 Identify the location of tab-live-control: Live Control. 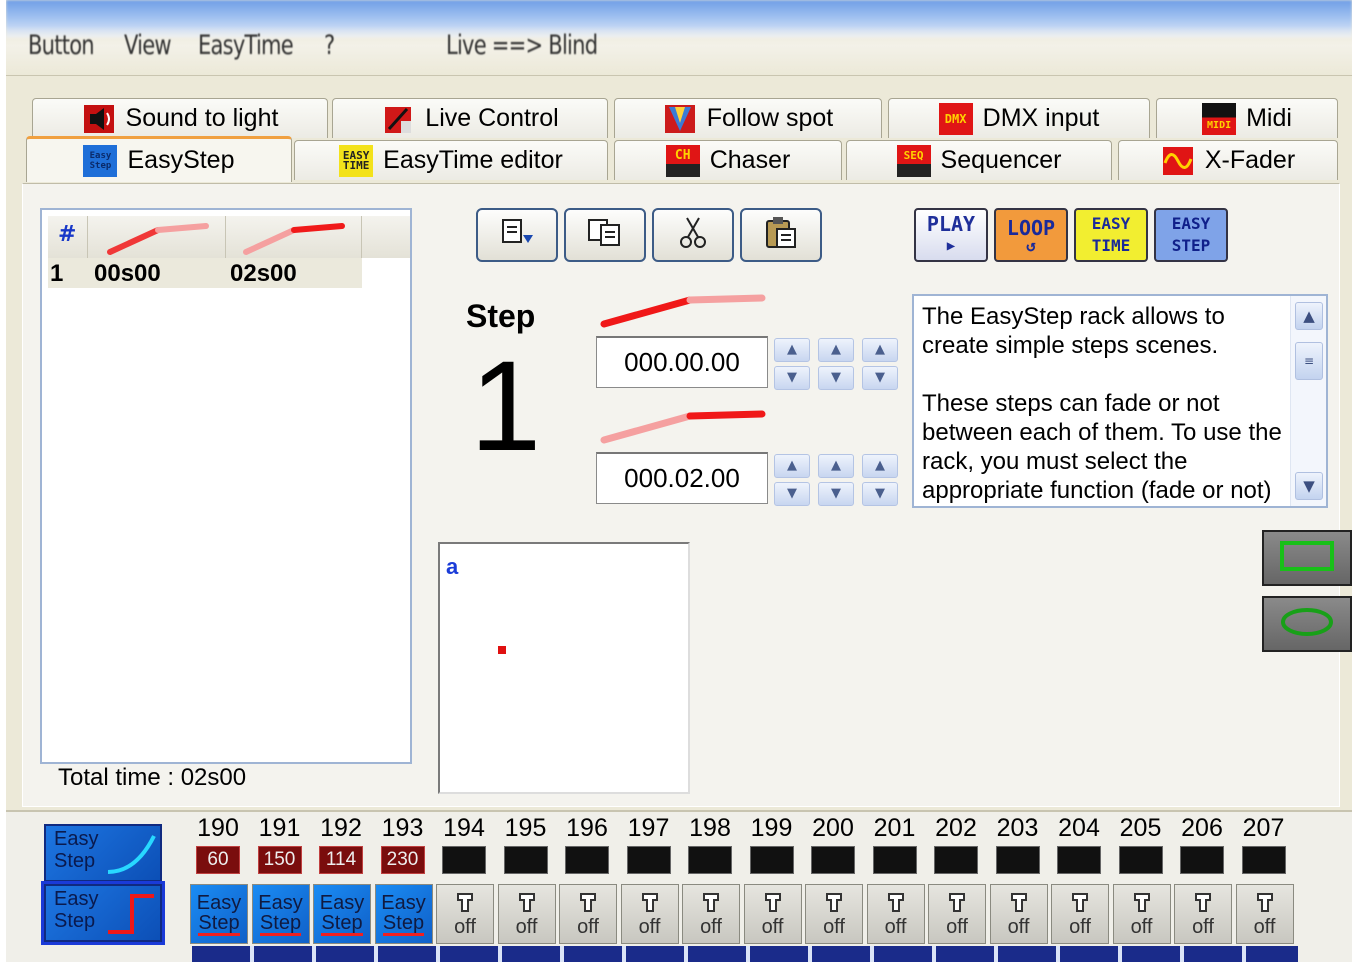
(470, 118).